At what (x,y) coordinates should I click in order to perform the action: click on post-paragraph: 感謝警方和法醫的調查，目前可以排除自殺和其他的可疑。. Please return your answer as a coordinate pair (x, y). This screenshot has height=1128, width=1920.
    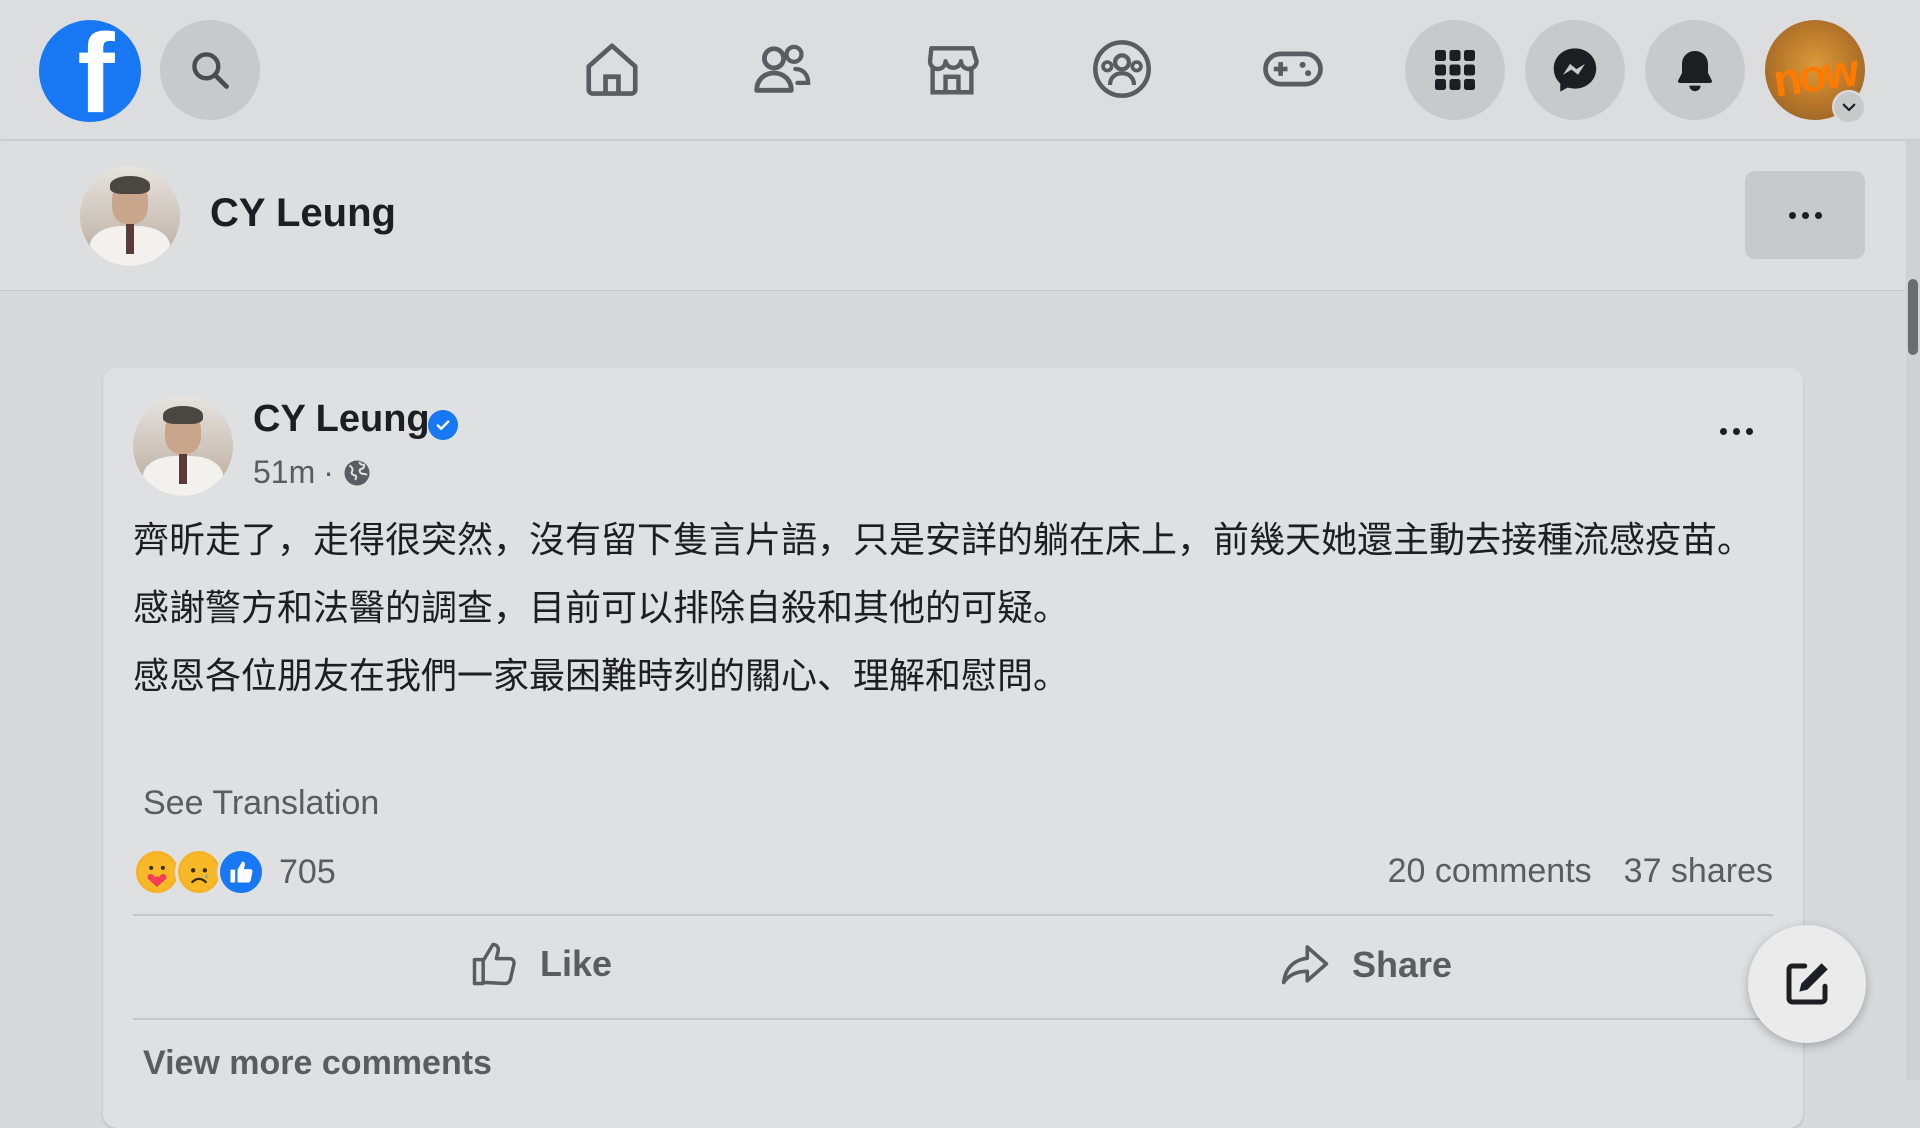
    Looking at the image, I should click on (601, 608).